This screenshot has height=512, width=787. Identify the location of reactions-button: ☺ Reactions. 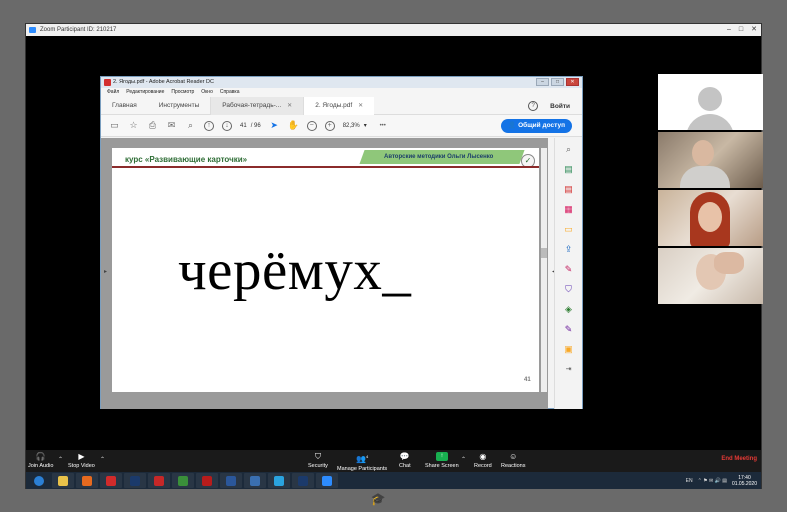
(513, 460).